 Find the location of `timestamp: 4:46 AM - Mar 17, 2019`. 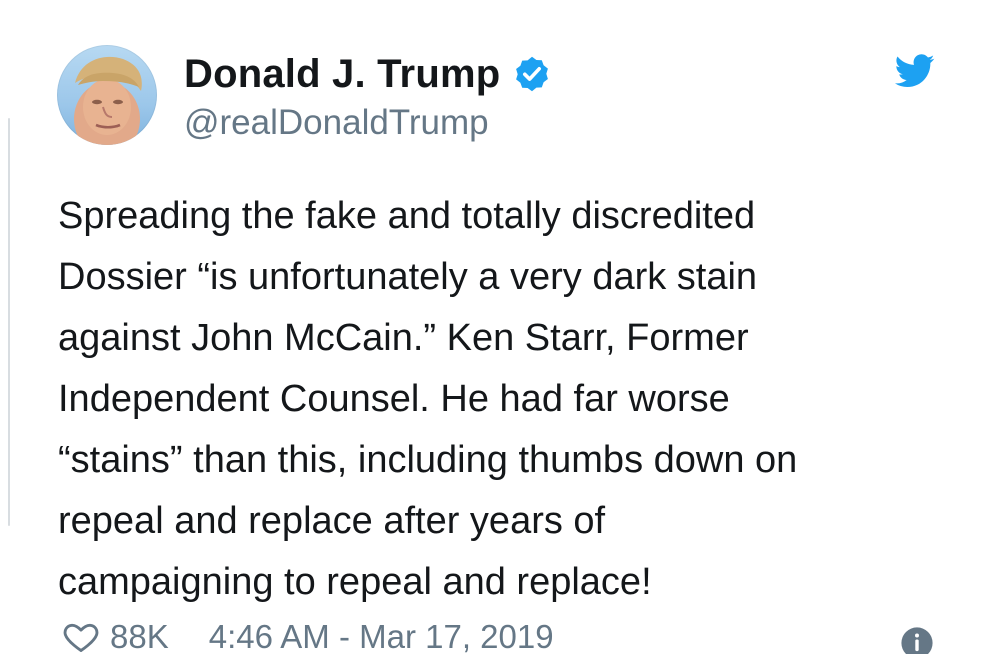

timestamp: 4:46 AM - Mar 17, 2019 is located at coordinates (381, 635).